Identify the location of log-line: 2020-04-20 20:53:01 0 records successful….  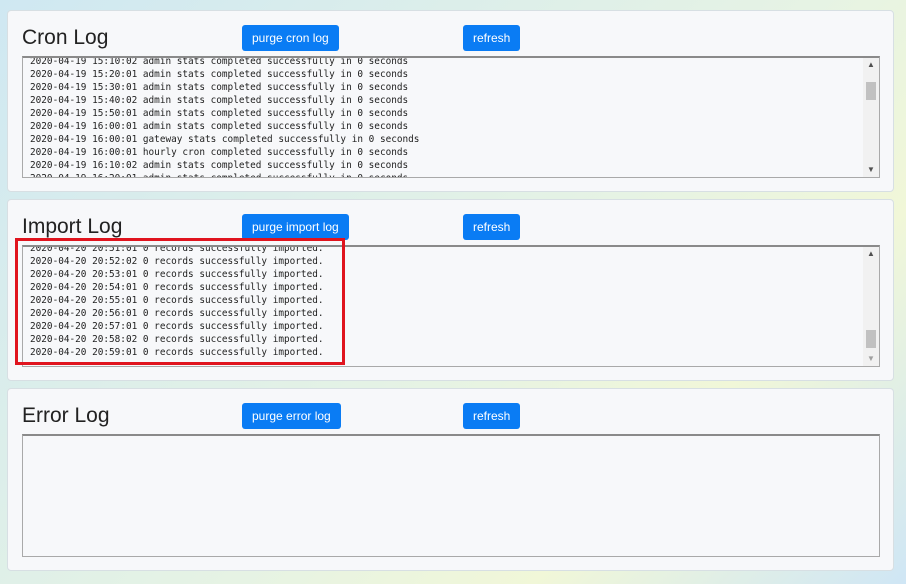
(177, 274).